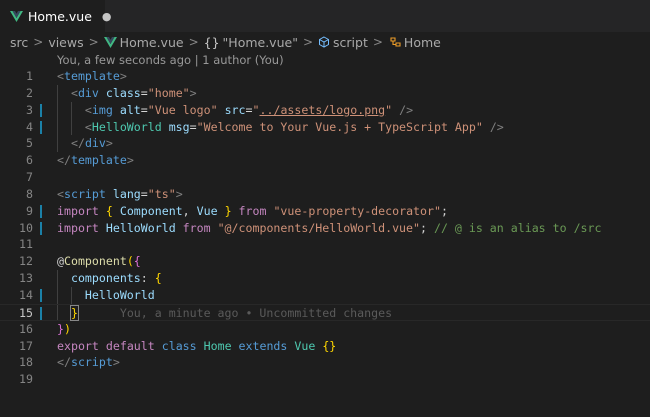 Image resolution: width=650 pixels, height=417 pixels. Describe the element at coordinates (26, 227) in the screenshot. I see `line-number: 10` at that location.